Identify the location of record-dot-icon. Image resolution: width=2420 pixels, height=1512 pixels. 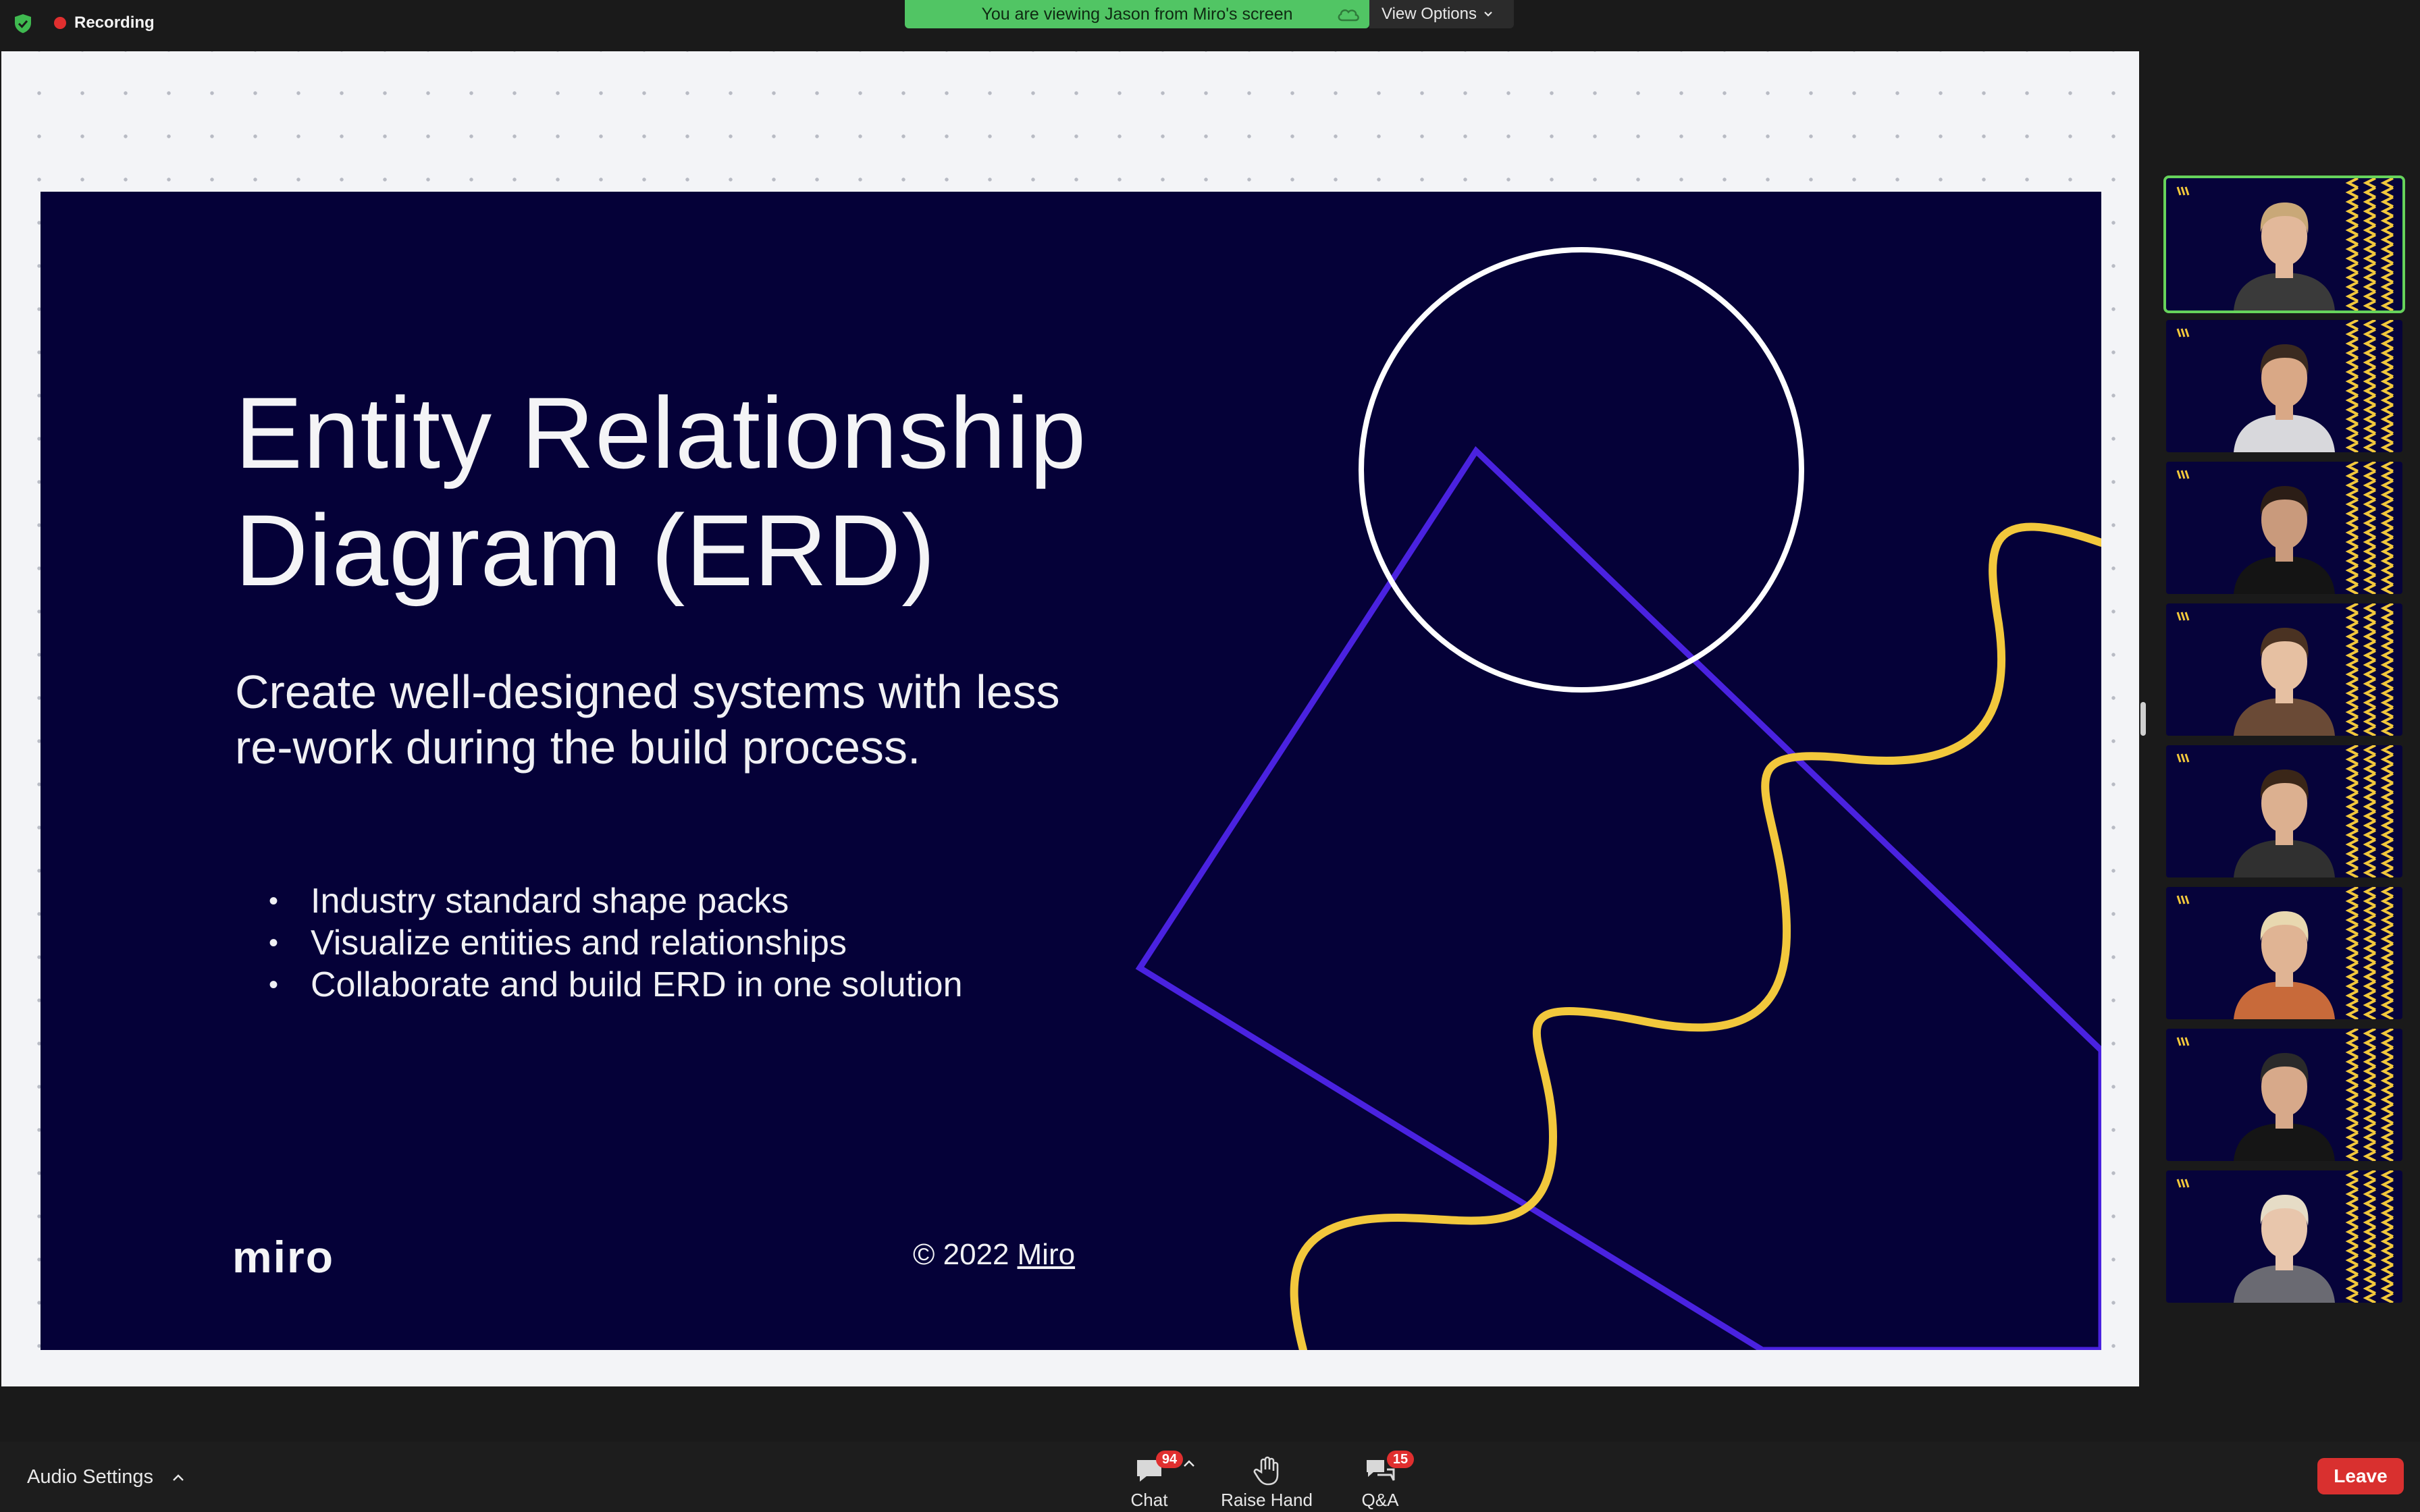
(60, 23).